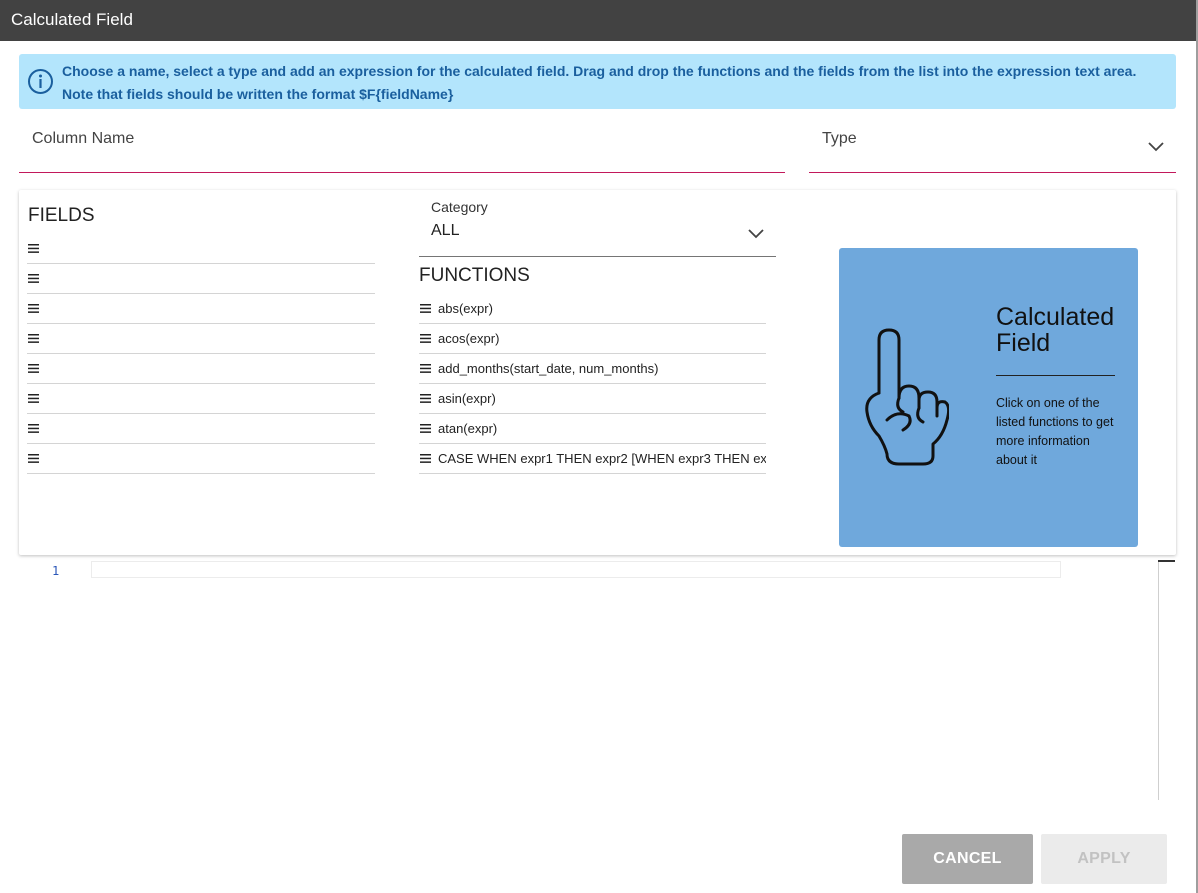 The width and height of the screenshot is (1198, 893). I want to click on column-name-input: Column Name, so click(402, 146).